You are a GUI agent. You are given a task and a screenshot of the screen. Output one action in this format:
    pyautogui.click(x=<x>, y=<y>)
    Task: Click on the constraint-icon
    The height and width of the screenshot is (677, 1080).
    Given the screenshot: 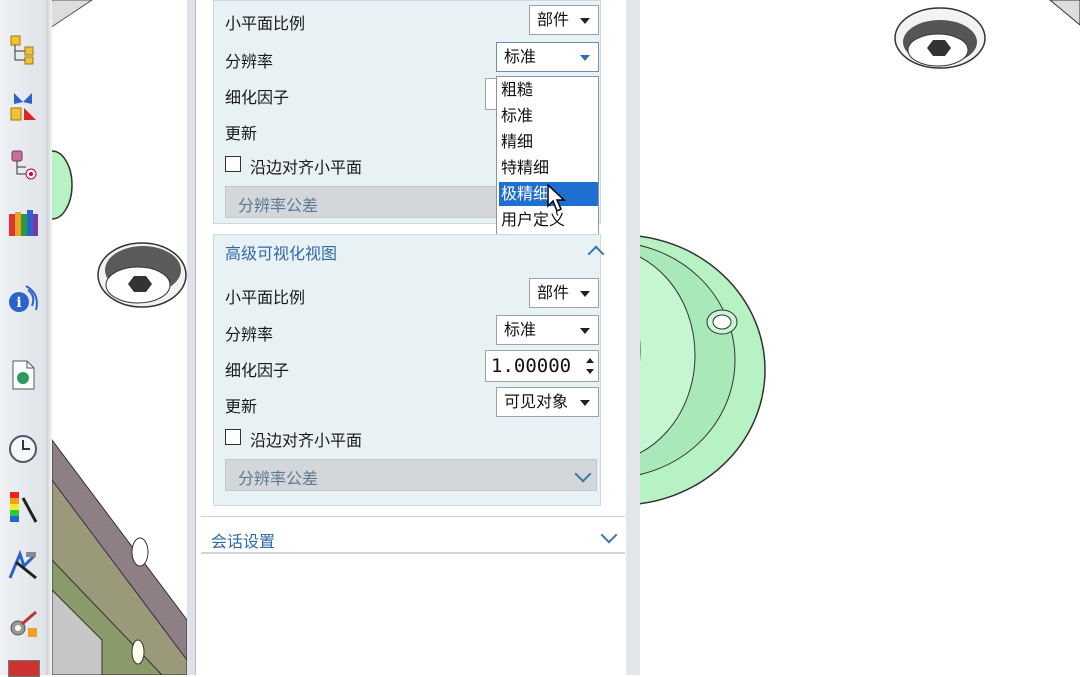 What is the action you would take?
    pyautogui.click(x=23, y=107)
    